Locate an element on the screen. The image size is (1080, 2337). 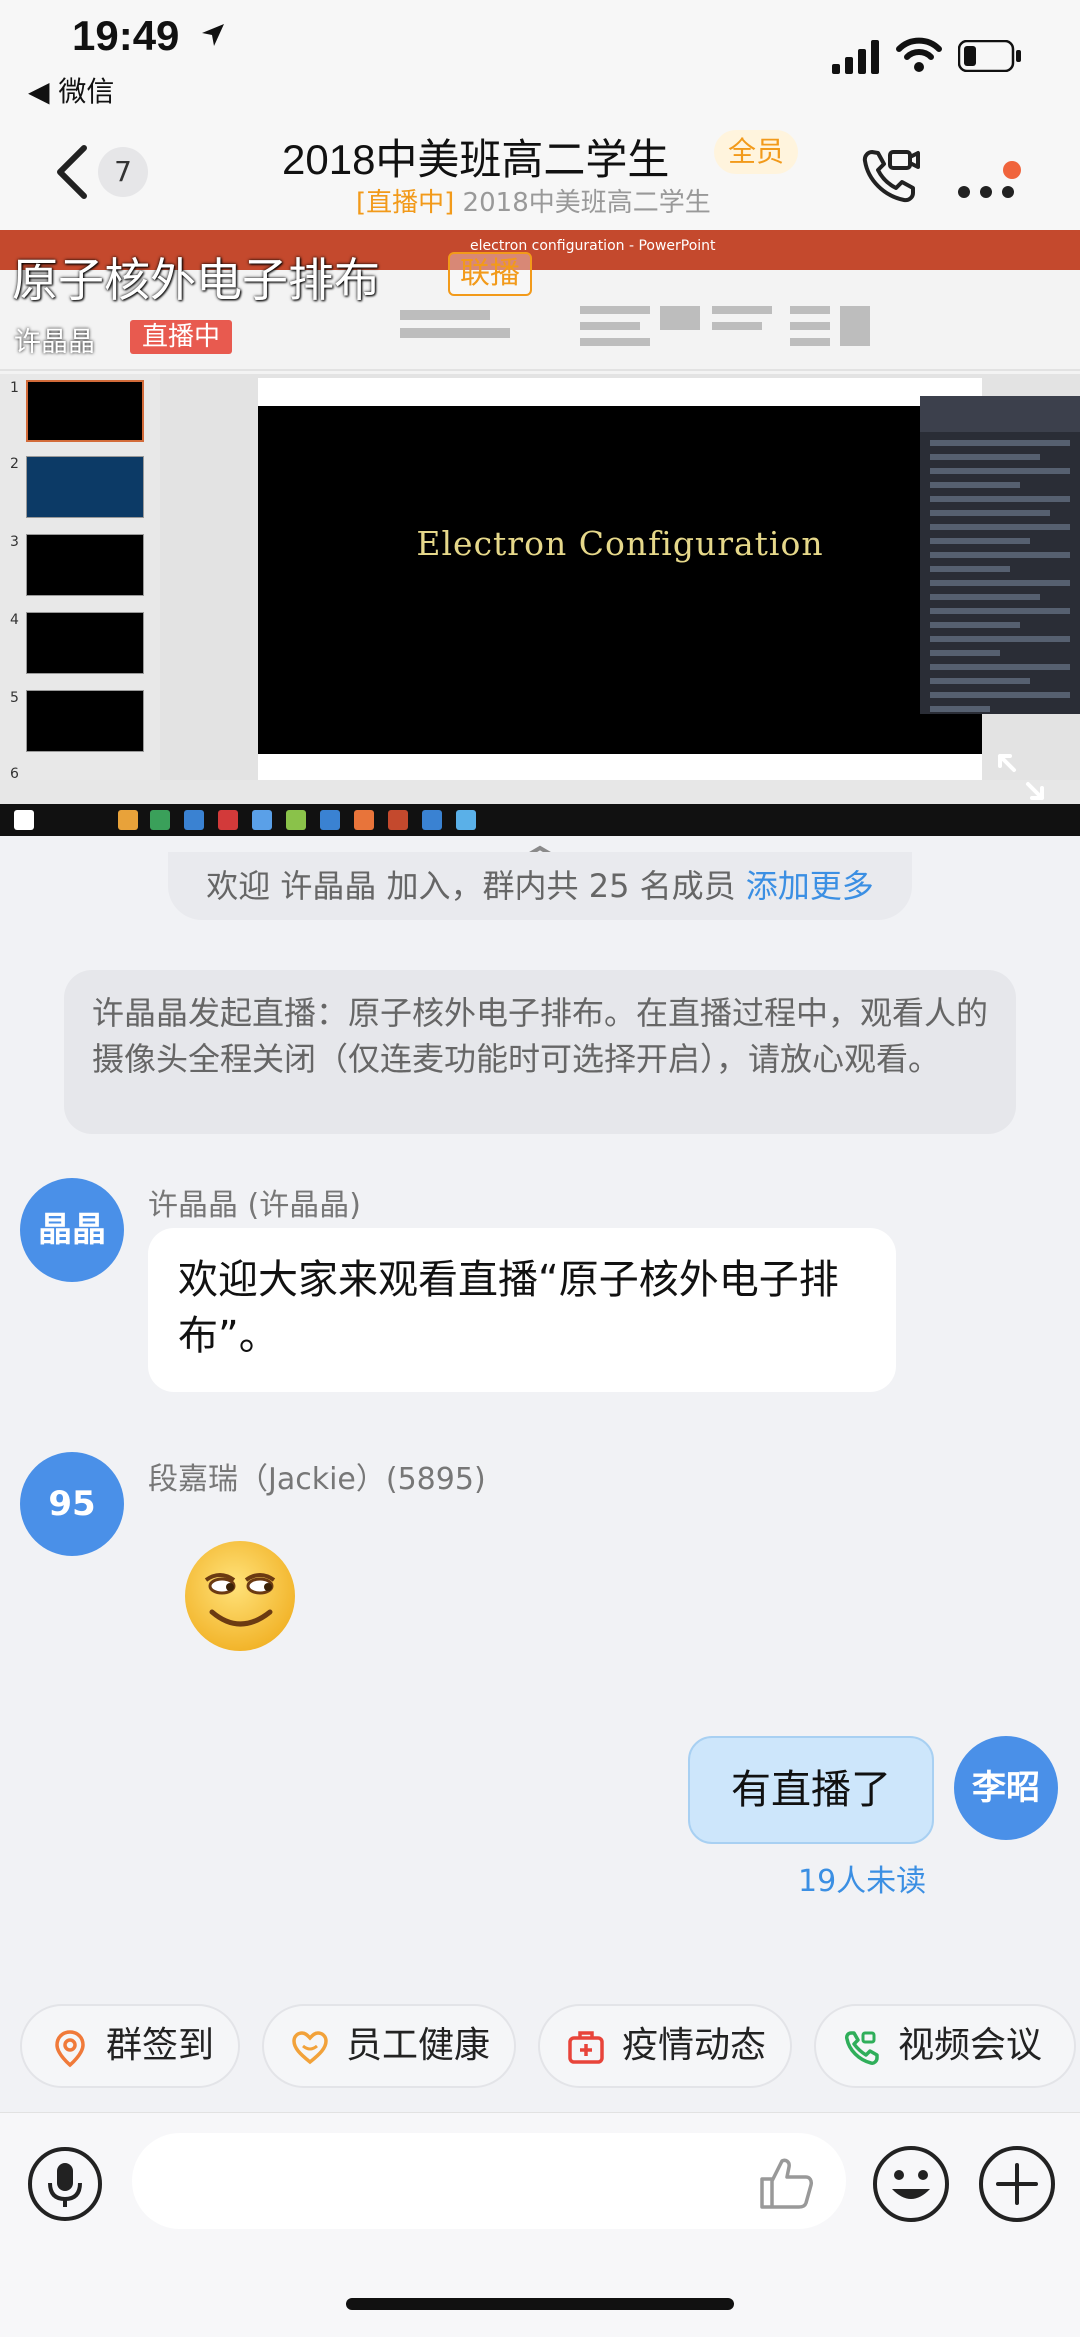
quick-action-checkin: 群签到 is located at coordinates (130, 2046).